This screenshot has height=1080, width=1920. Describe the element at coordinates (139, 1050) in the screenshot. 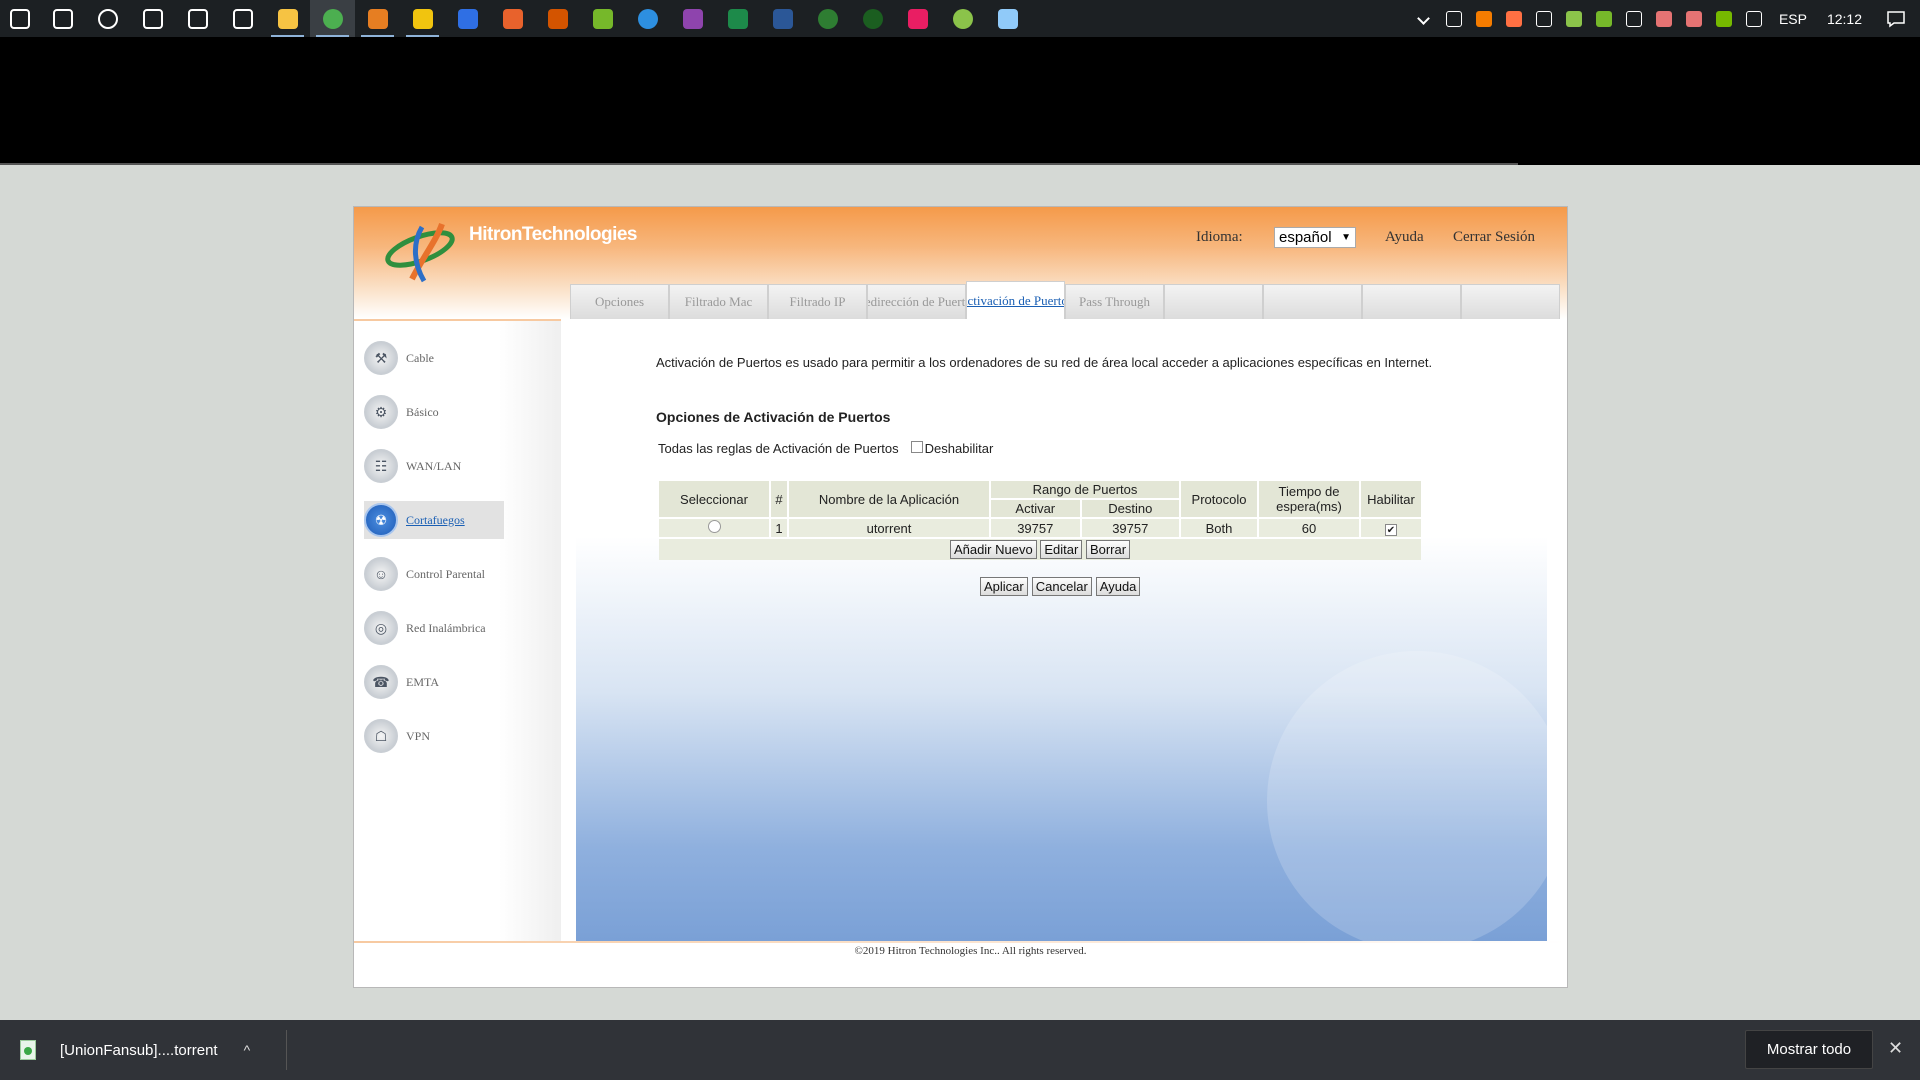

I see `download-file-name: [UnionFansub]....torrent` at that location.